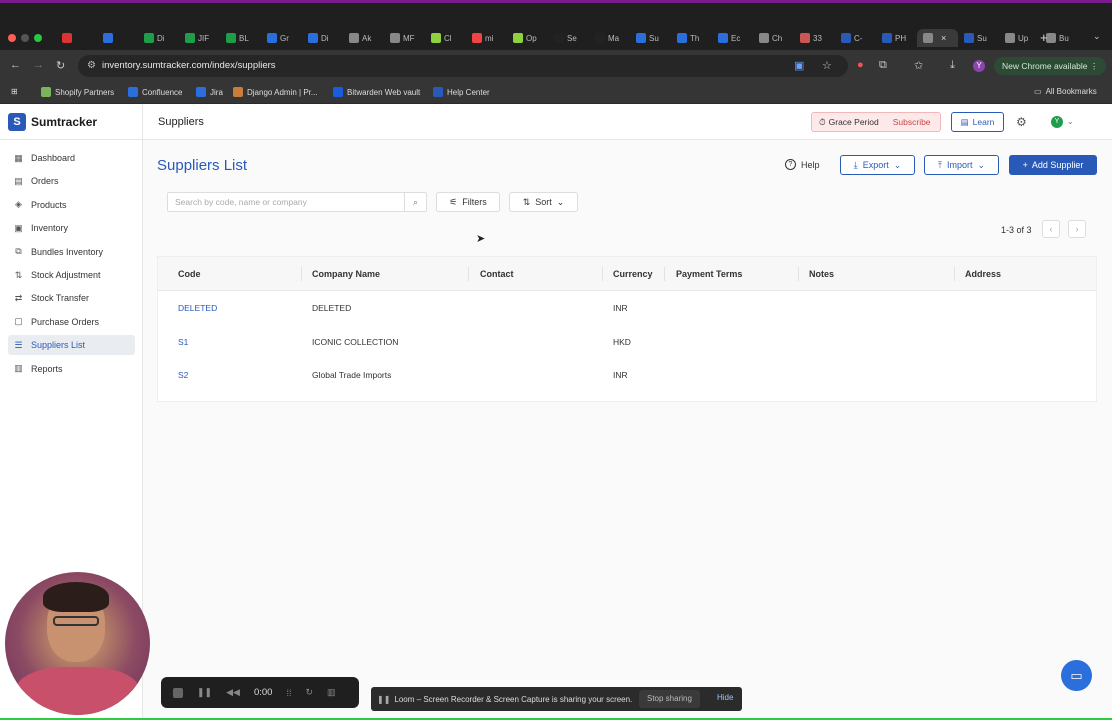 This screenshot has width=1112, height=720. What do you see at coordinates (860, 65) in the screenshot?
I see `loom-extension-icon: ●` at bounding box center [860, 65].